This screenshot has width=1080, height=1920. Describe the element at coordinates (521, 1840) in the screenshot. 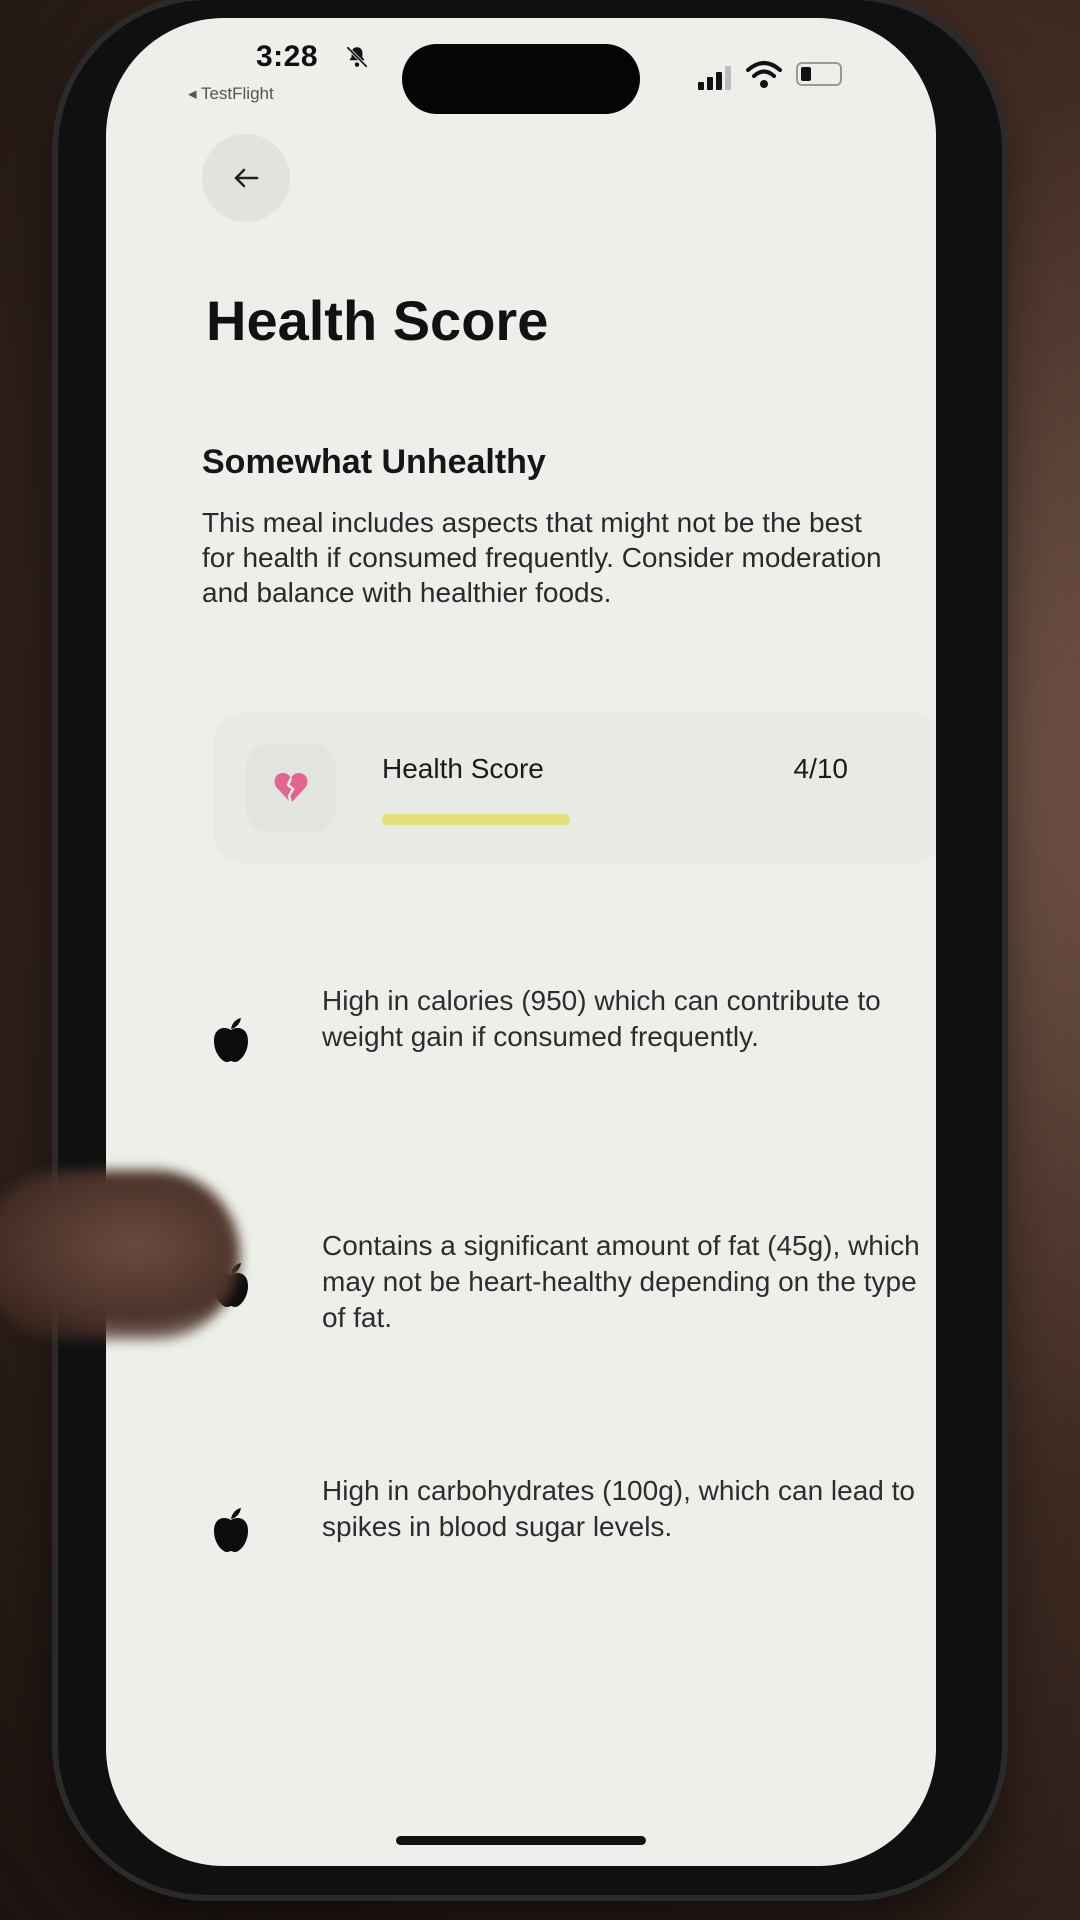

I see `home-indicator` at that location.